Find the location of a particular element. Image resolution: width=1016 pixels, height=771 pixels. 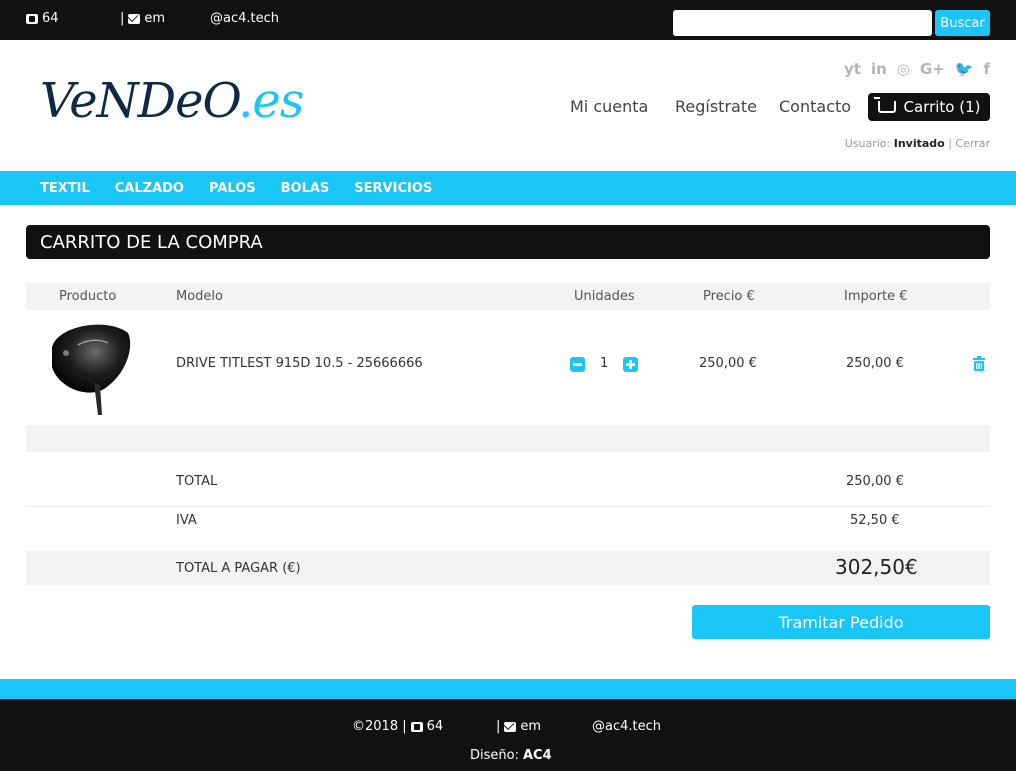

search-button: Buscar is located at coordinates (962, 23).